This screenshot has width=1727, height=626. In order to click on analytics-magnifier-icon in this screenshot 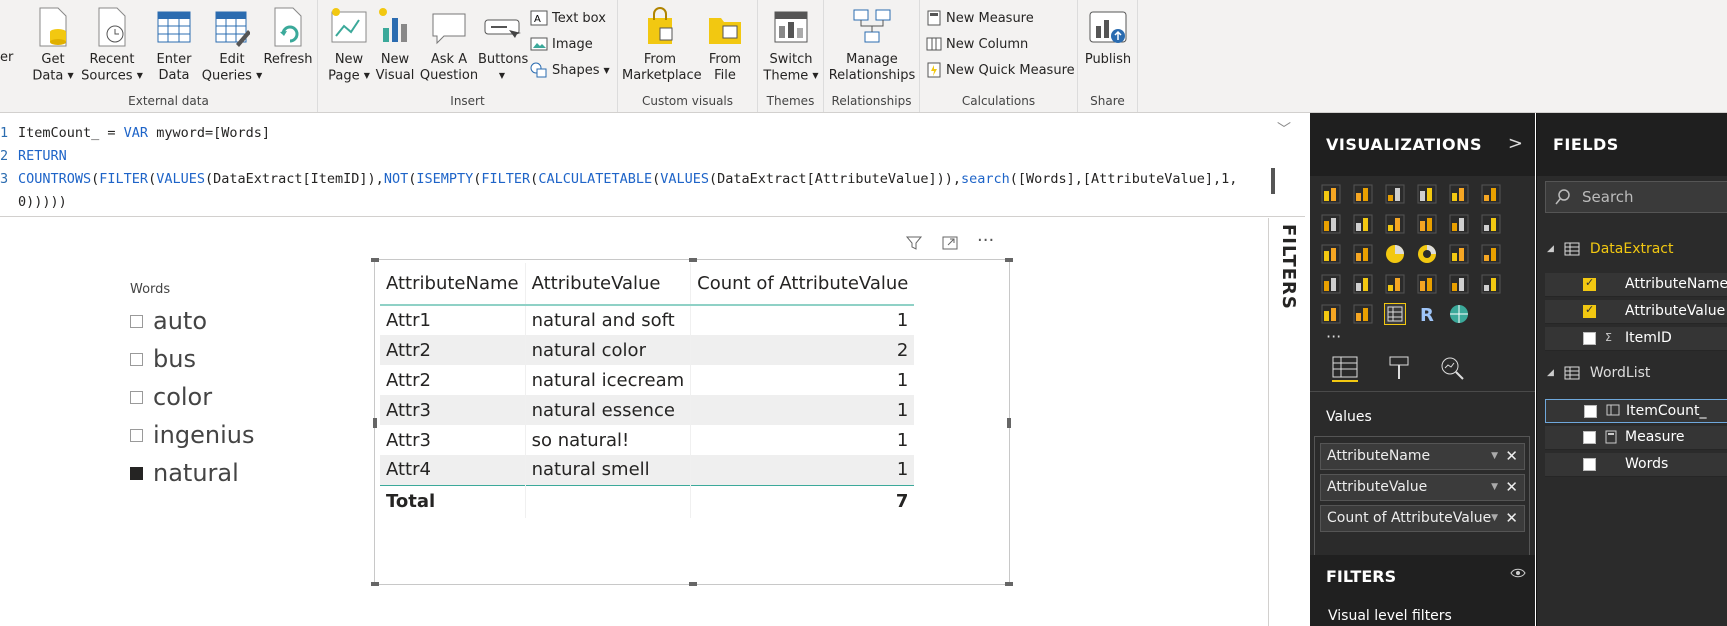, I will do `click(1453, 368)`.